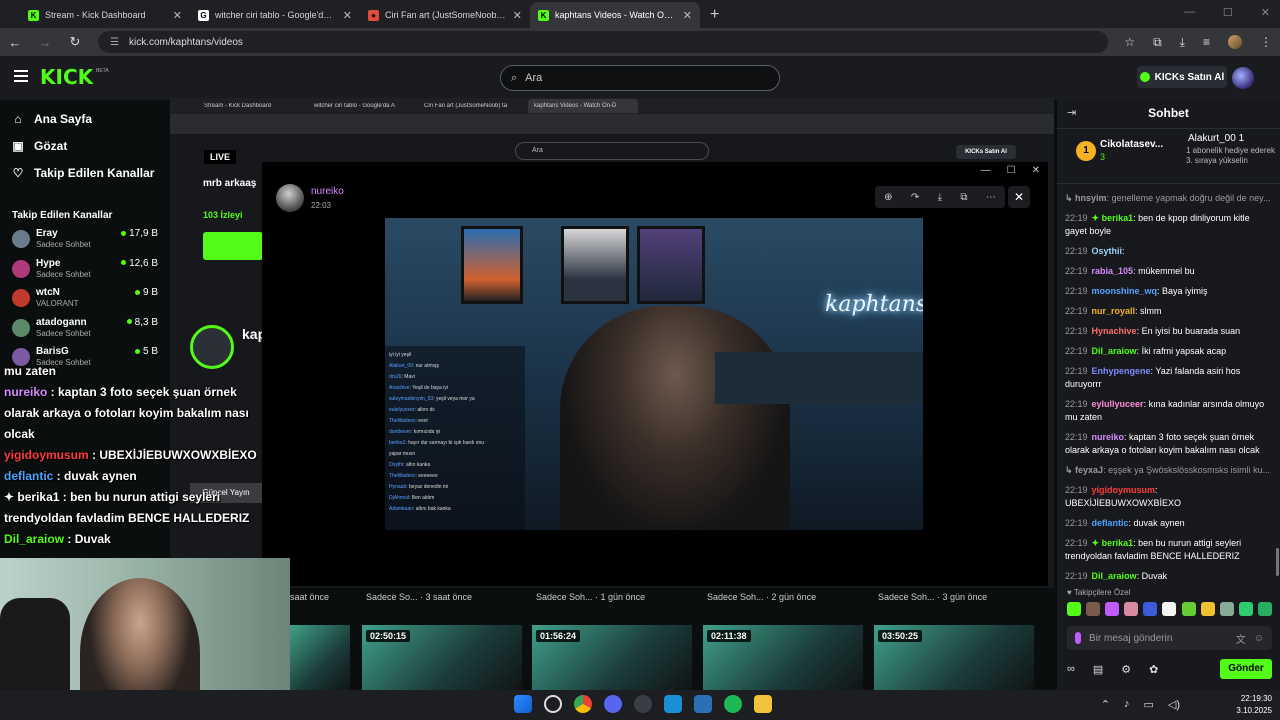 Image resolution: width=1280 pixels, height=720 pixels. What do you see at coordinates (87, 331) in the screenshot?
I see `followed-channel: atadogann Sadece Sohbet 8,3 B` at bounding box center [87, 331].